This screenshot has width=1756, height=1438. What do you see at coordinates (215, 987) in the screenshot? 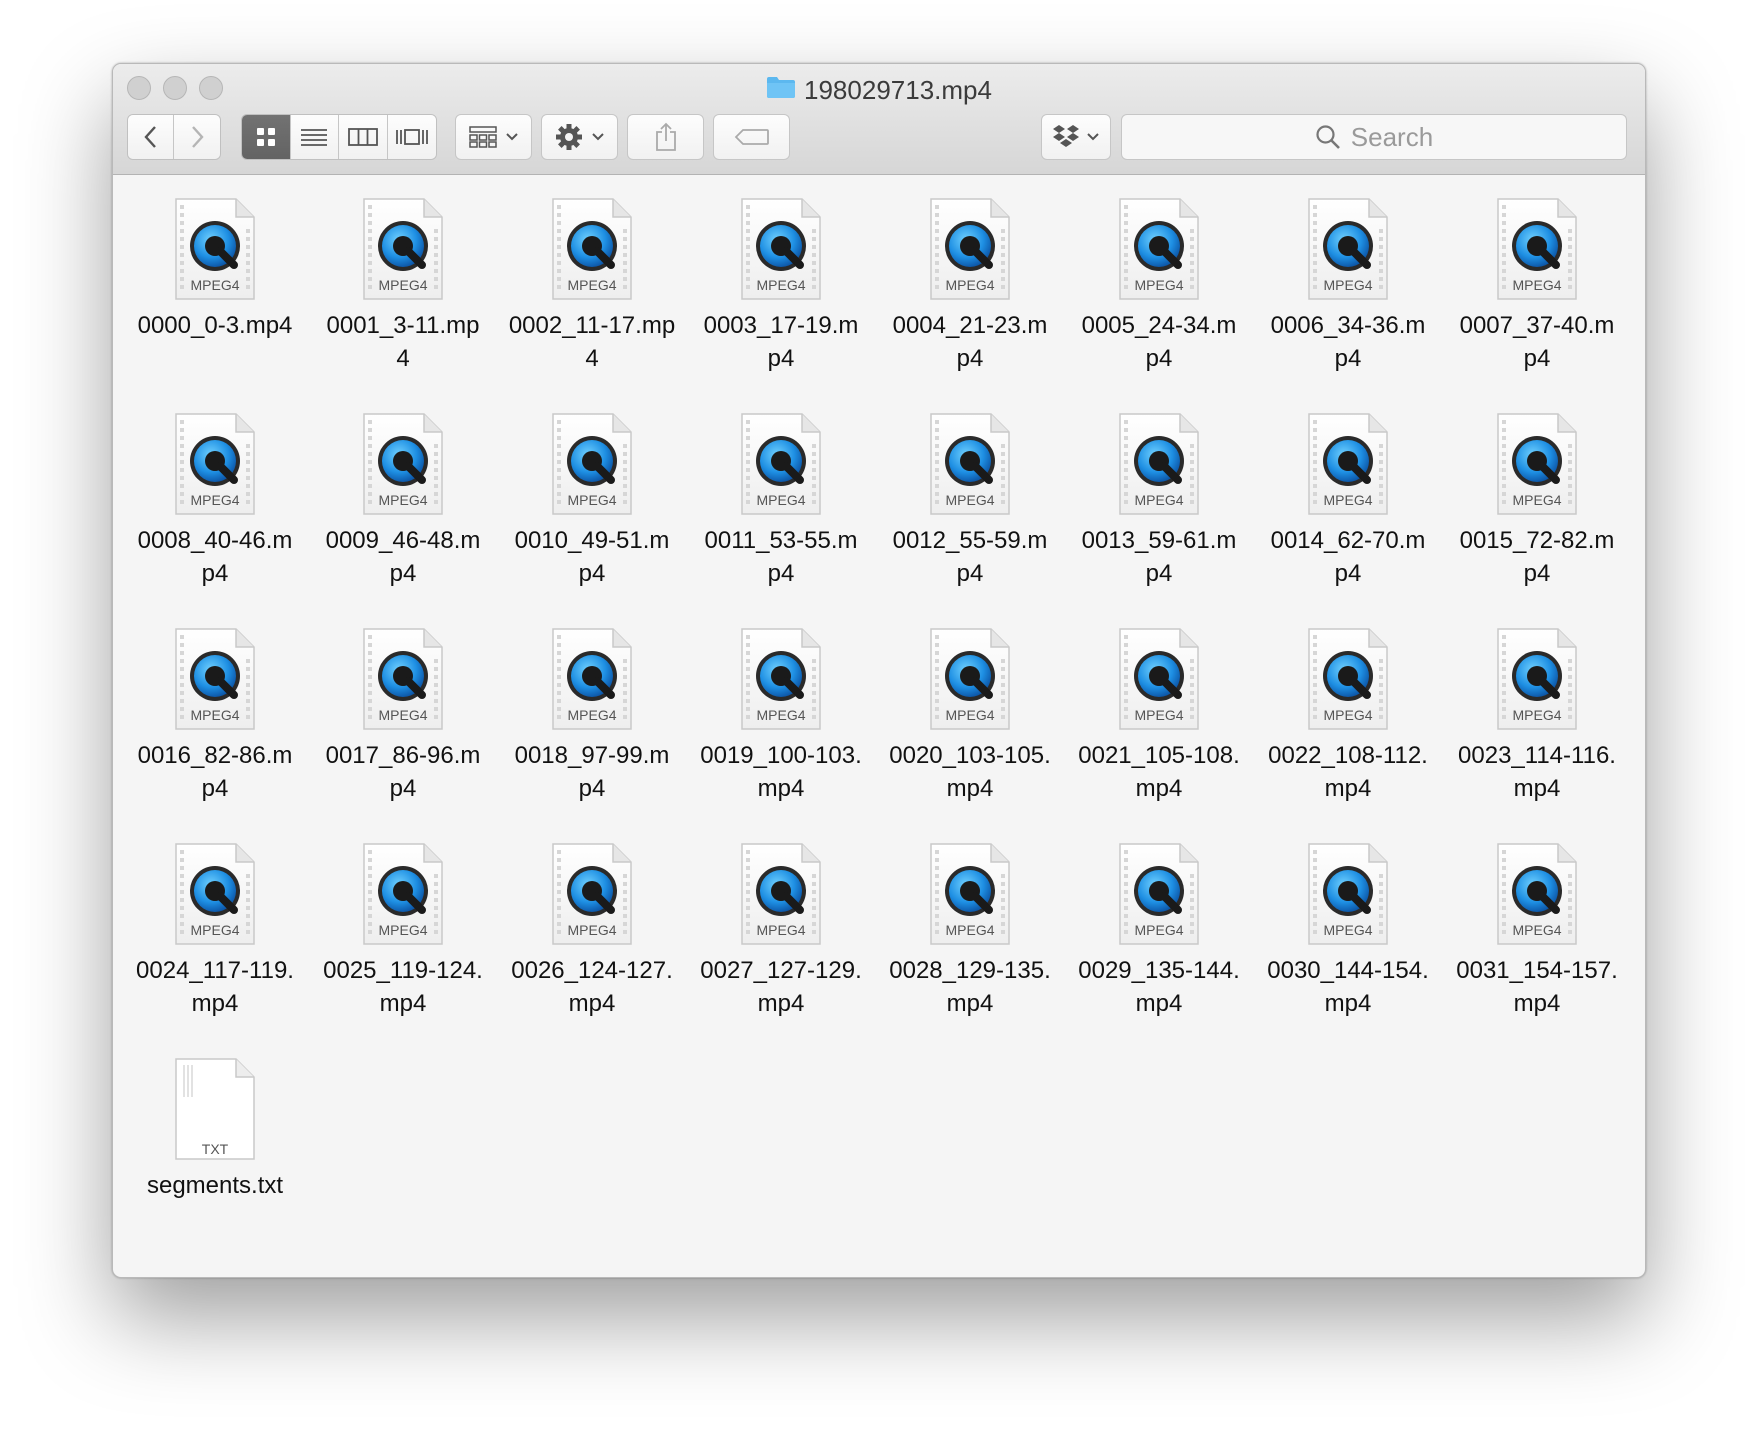
I see `file-name: 0024_117-119. mp4` at bounding box center [215, 987].